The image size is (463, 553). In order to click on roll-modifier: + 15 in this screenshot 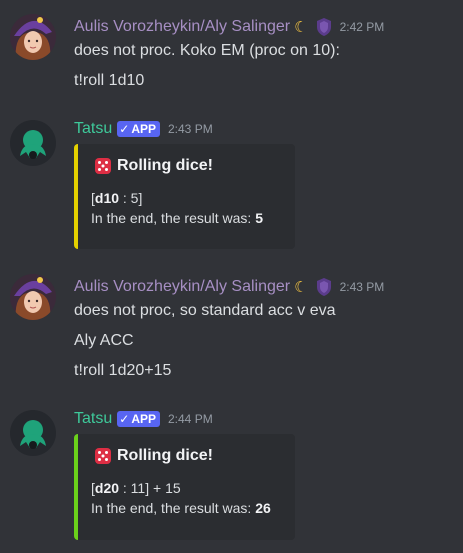, I will do `click(165, 488)`.